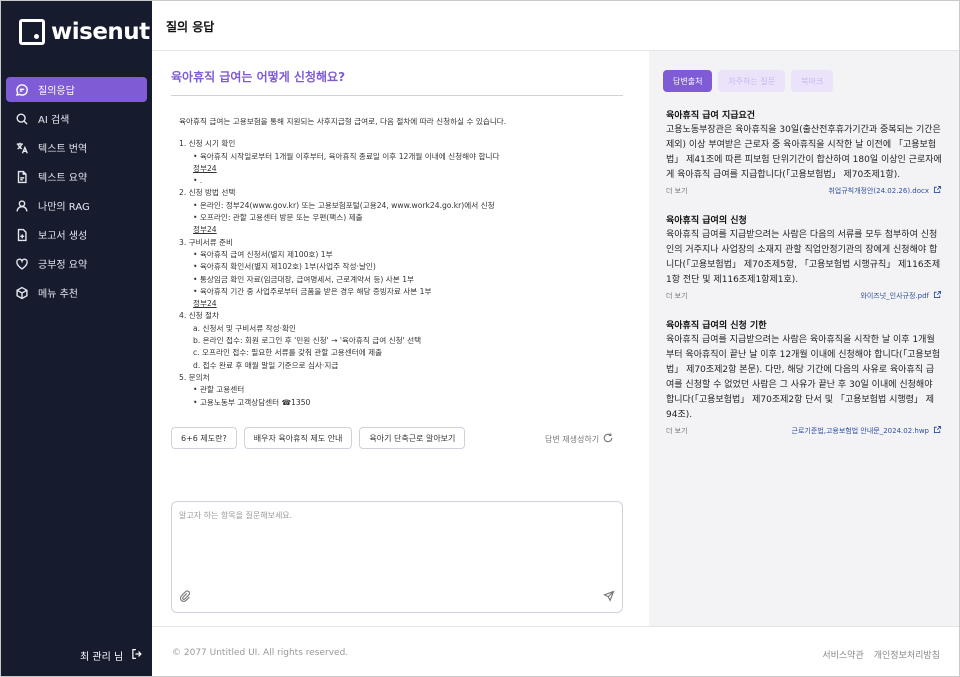 Image resolution: width=960 pixels, height=677 pixels. What do you see at coordinates (688, 81) in the screenshot?
I see `tab-sources: 답변출처` at bounding box center [688, 81].